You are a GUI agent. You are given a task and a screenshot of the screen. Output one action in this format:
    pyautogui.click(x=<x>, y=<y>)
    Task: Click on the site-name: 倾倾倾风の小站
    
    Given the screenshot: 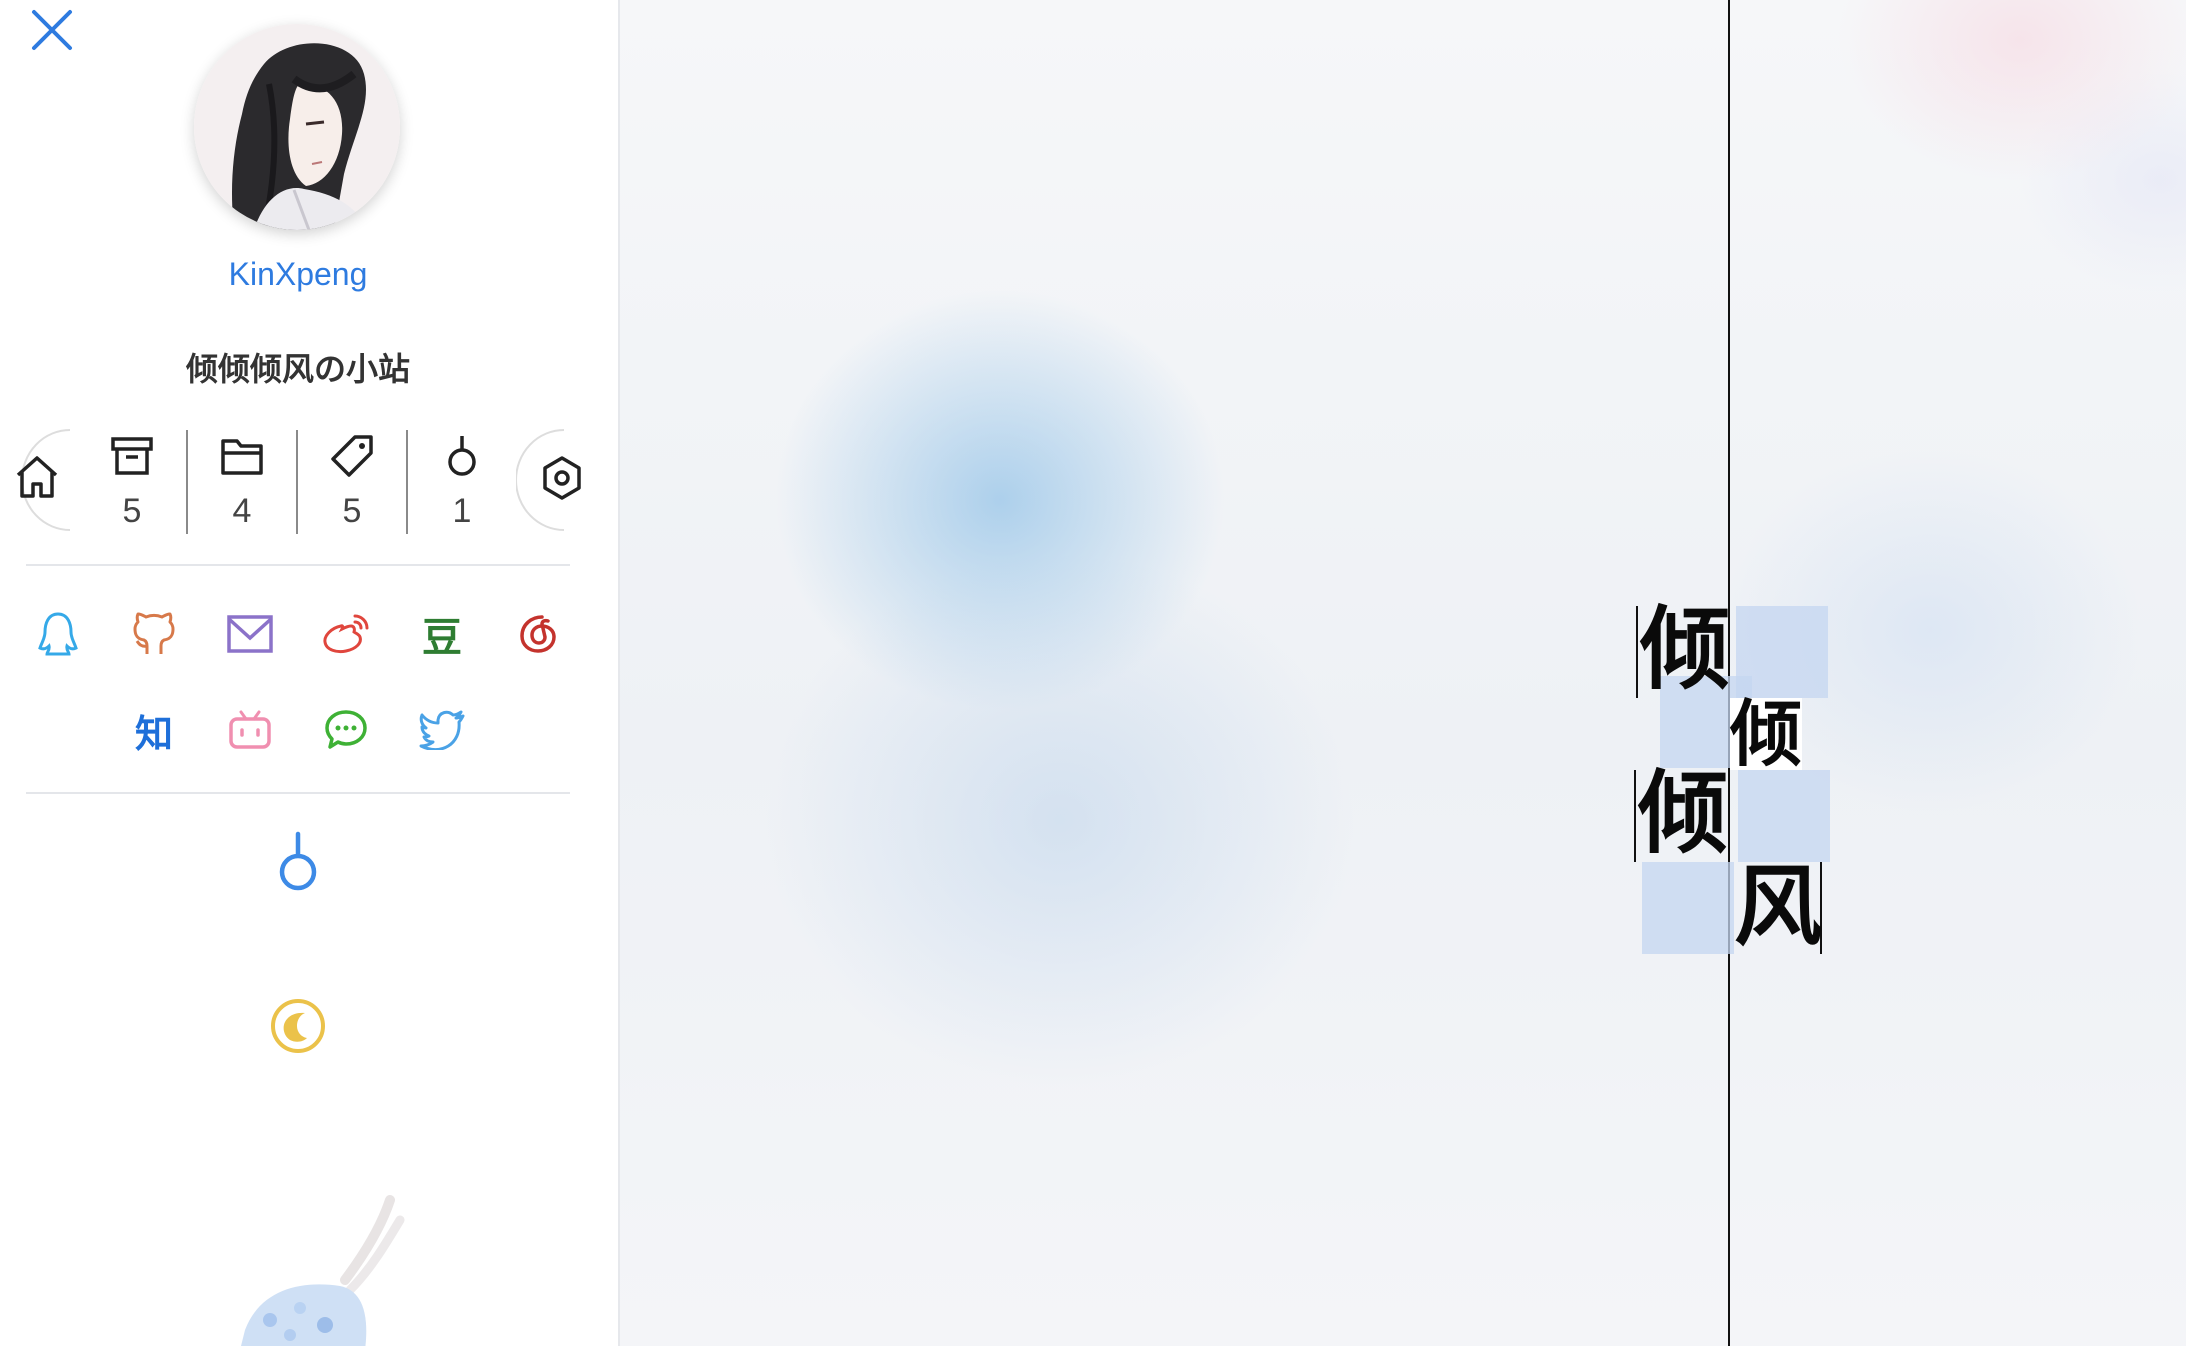 What is the action you would take?
    pyautogui.click(x=297, y=369)
    